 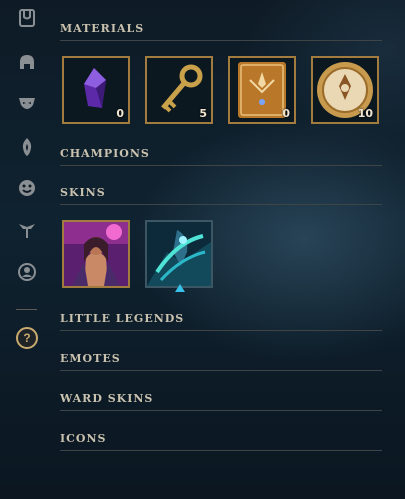 I want to click on section-skins: SKINS, so click(x=221, y=195).